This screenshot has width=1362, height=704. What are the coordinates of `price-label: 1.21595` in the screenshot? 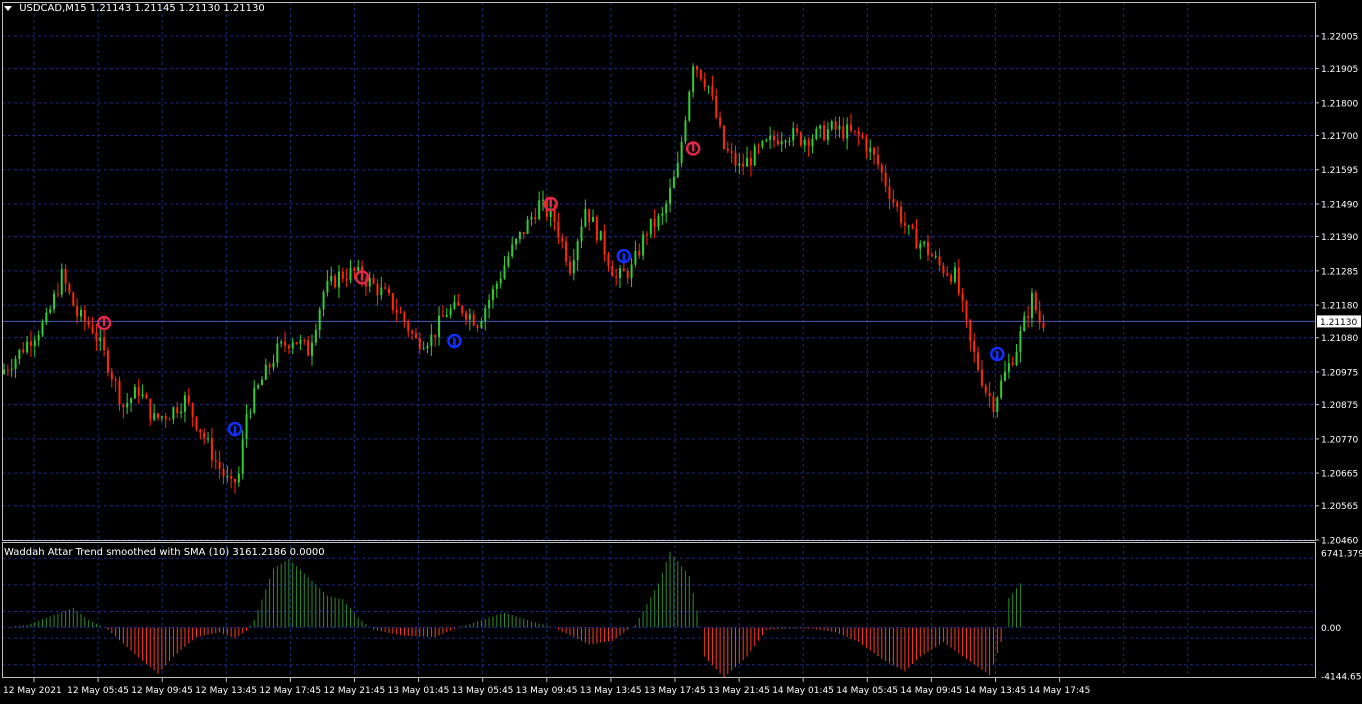 It's located at (1339, 171).